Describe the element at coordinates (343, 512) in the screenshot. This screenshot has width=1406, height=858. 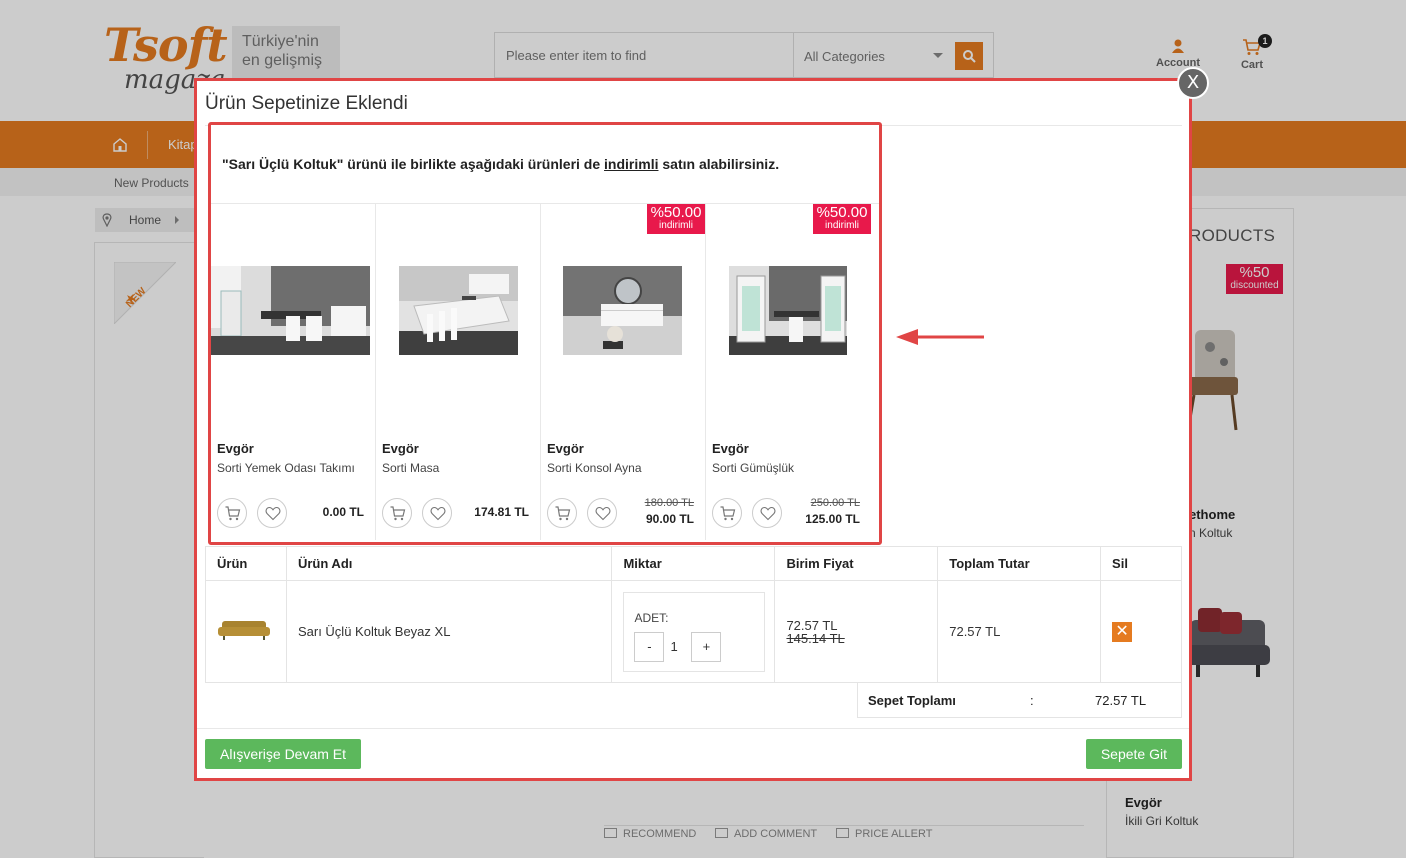
I see `product-price: 0.00 TL` at that location.